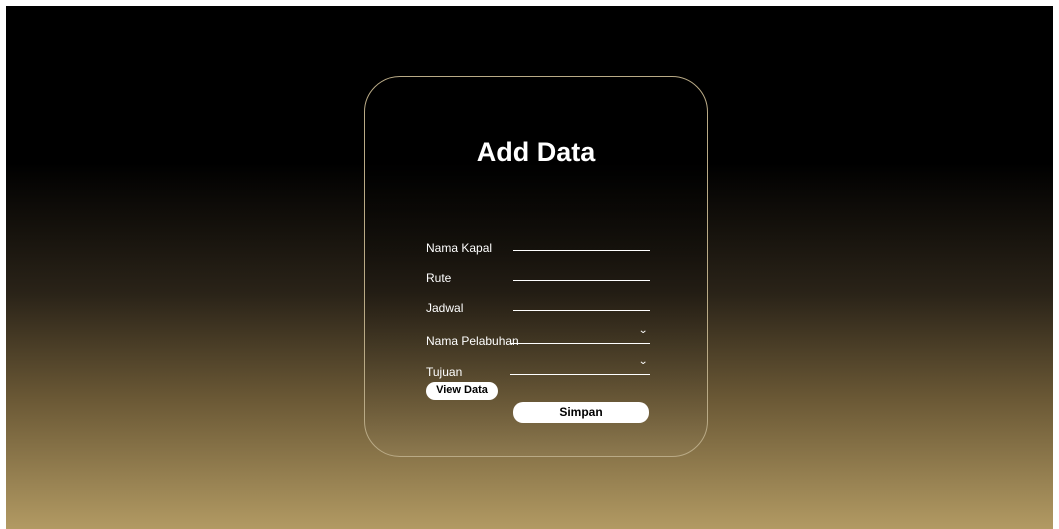 The image size is (1059, 529). What do you see at coordinates (581, 244) in the screenshot?
I see `nama-kapal-input` at bounding box center [581, 244].